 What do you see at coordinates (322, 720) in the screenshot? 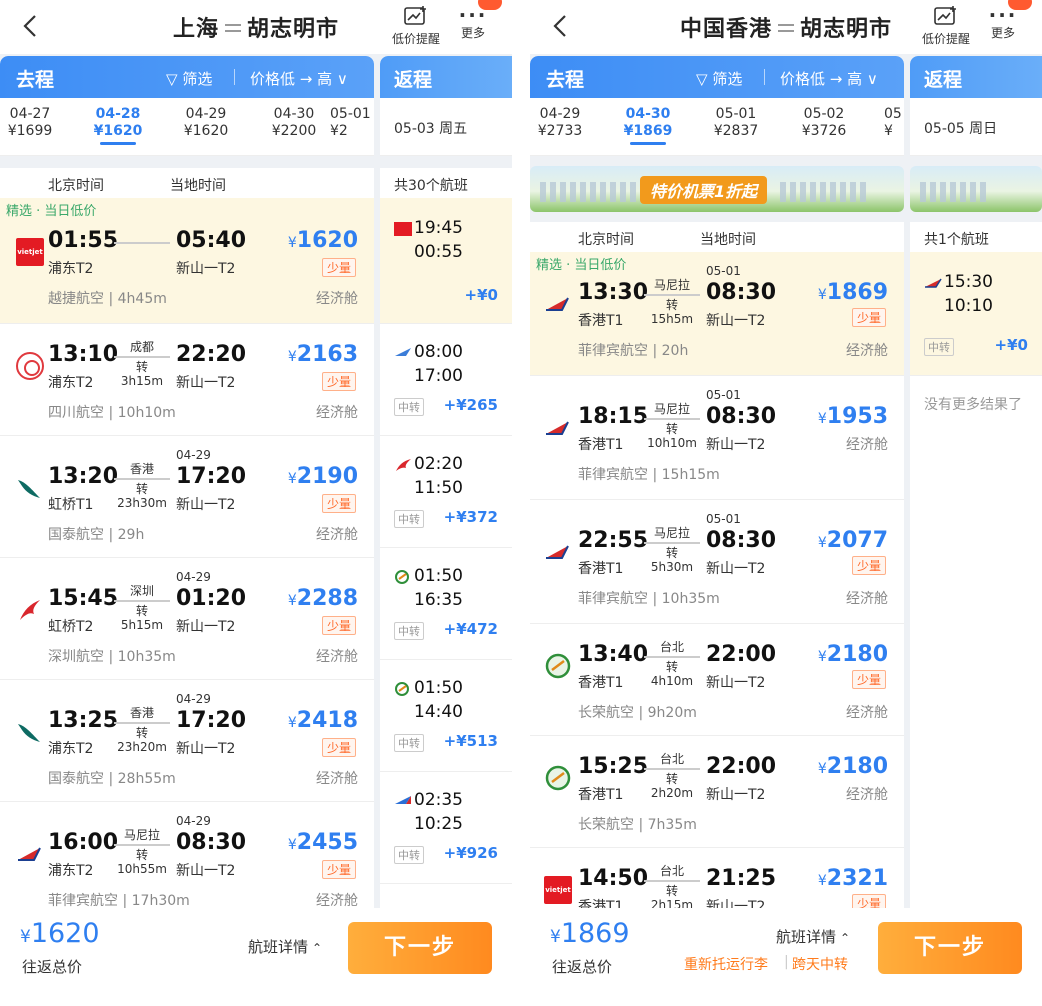
I see `flight-price: ¥2418` at bounding box center [322, 720].